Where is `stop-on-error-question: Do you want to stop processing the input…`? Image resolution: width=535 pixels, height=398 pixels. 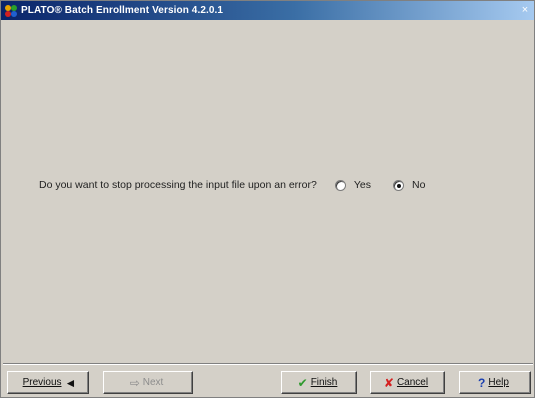
stop-on-error-question: Do you want to stop processing the input… is located at coordinates (243, 185).